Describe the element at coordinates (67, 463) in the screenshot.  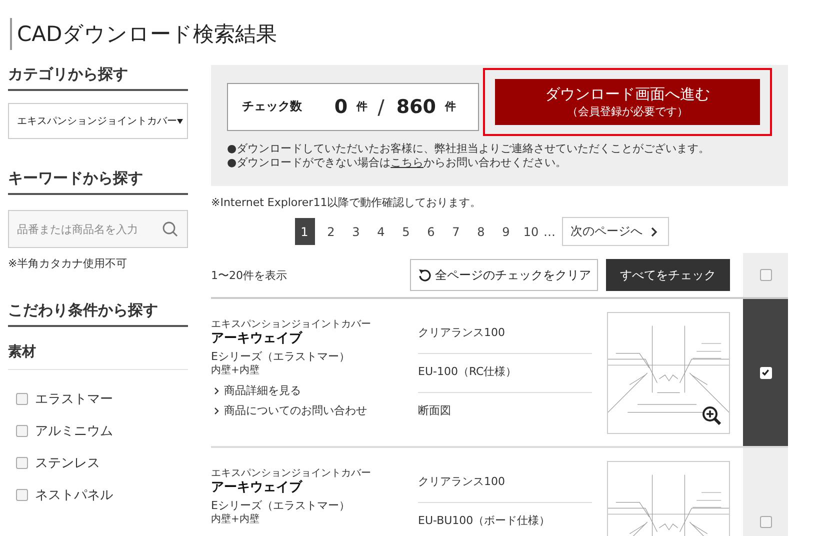
I see `option-label: ステンレス` at that location.